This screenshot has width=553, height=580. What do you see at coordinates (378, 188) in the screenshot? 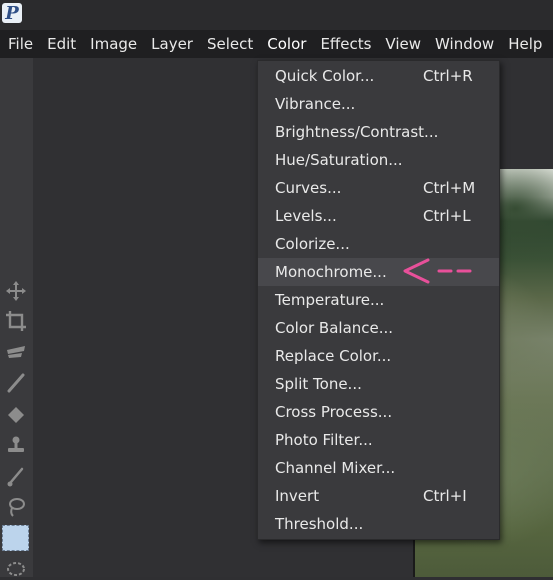
I see `menu-item-curves: Curves... Ctrl+M` at bounding box center [378, 188].